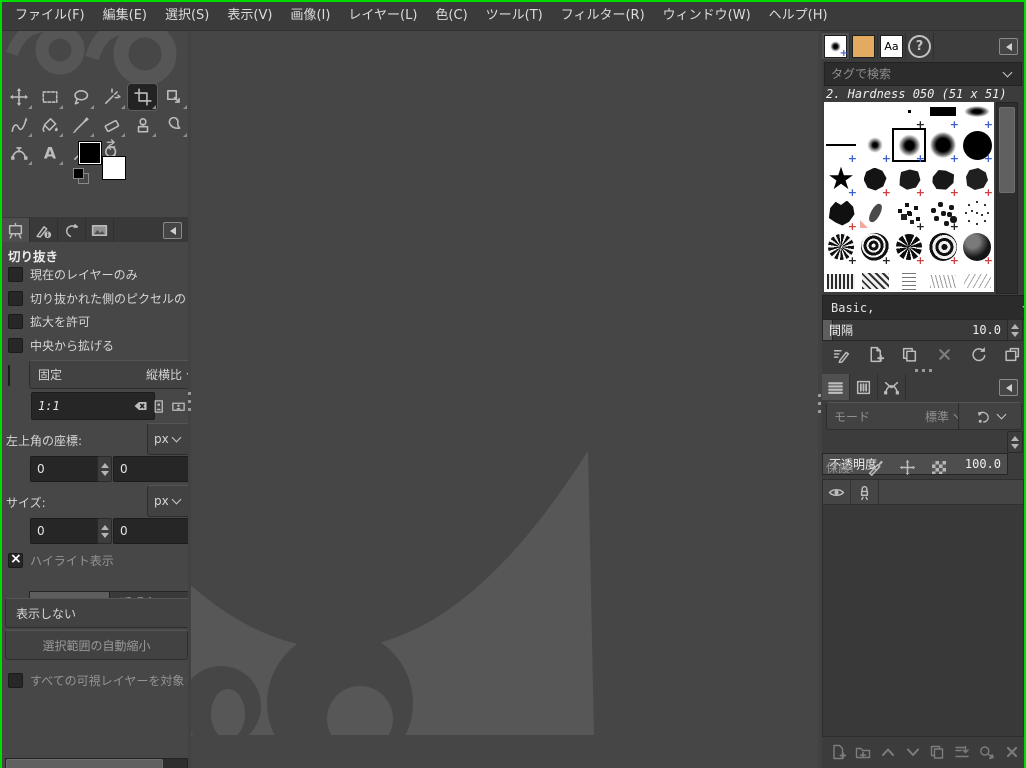 Image resolution: width=1026 pixels, height=768 pixels. I want to click on tab-images, so click(100, 230).